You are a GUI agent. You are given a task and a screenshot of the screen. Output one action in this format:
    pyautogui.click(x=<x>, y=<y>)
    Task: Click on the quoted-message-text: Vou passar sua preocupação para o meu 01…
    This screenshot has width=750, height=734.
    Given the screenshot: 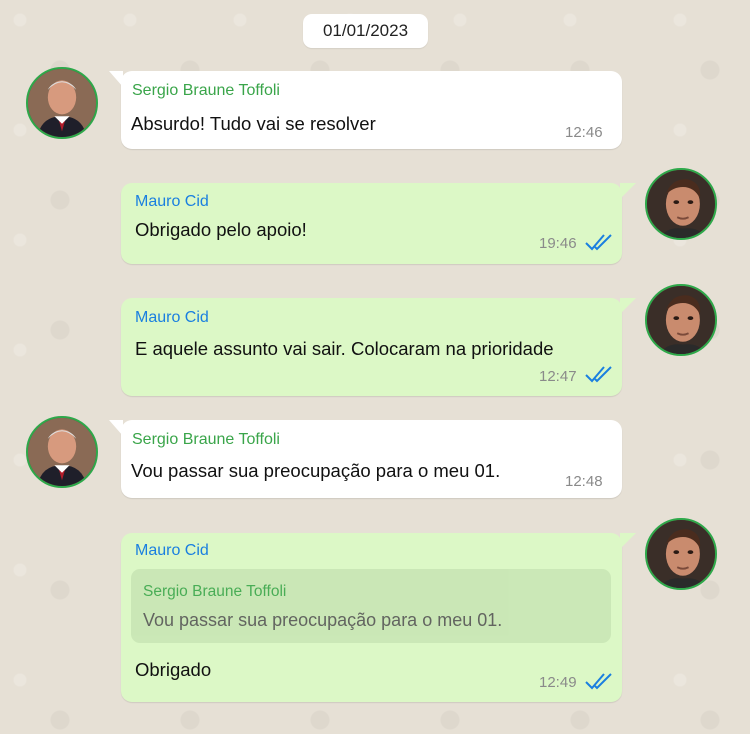 What is the action you would take?
    pyautogui.click(x=323, y=620)
    